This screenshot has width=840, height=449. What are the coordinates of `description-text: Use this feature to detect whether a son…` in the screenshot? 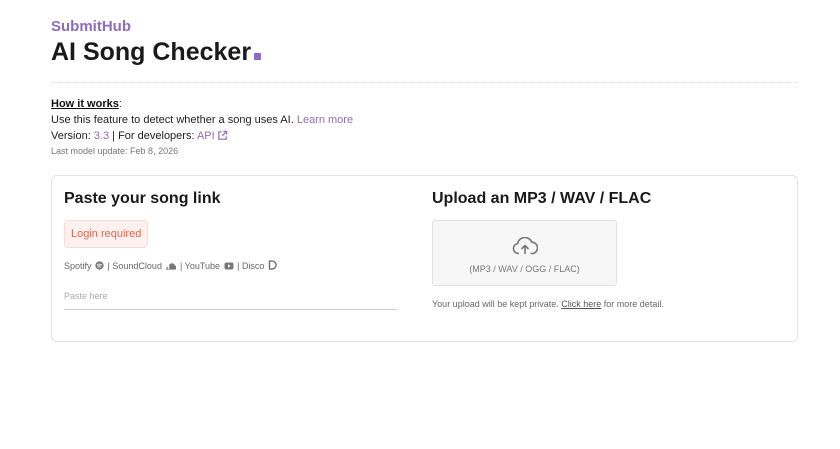 It's located at (172, 120).